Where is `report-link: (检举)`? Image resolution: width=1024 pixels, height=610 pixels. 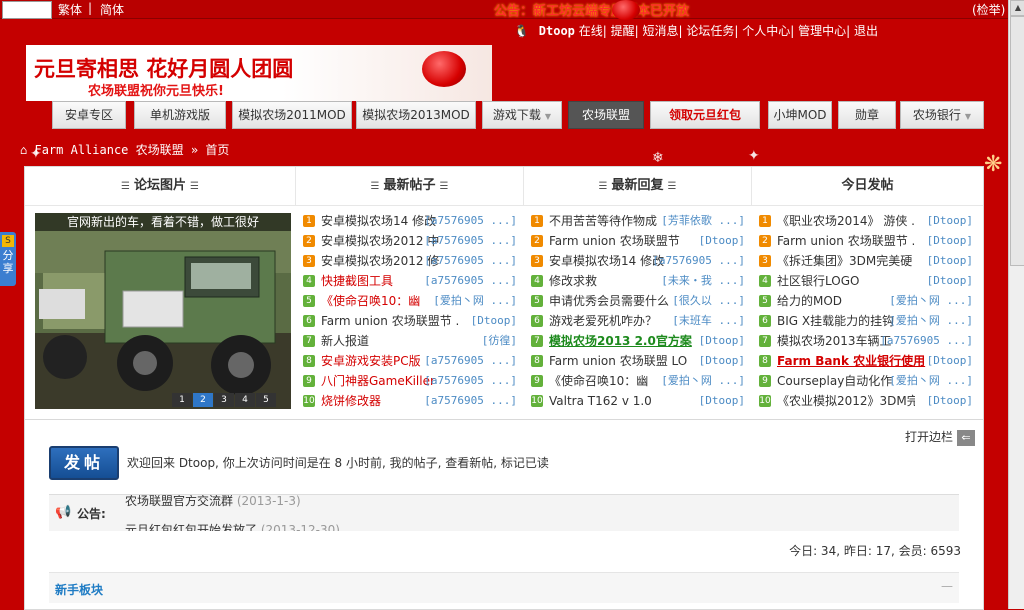 report-link: (检举) is located at coordinates (988, 9).